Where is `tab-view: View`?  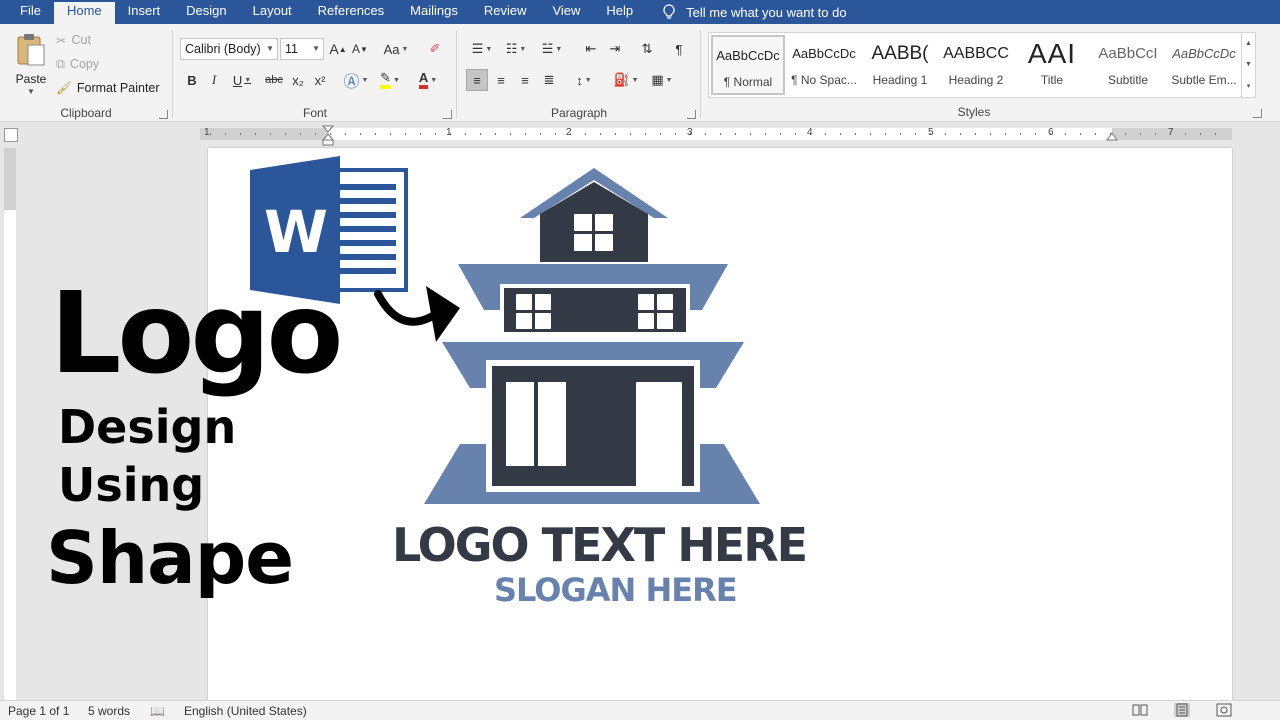 tab-view: View is located at coordinates (566, 12).